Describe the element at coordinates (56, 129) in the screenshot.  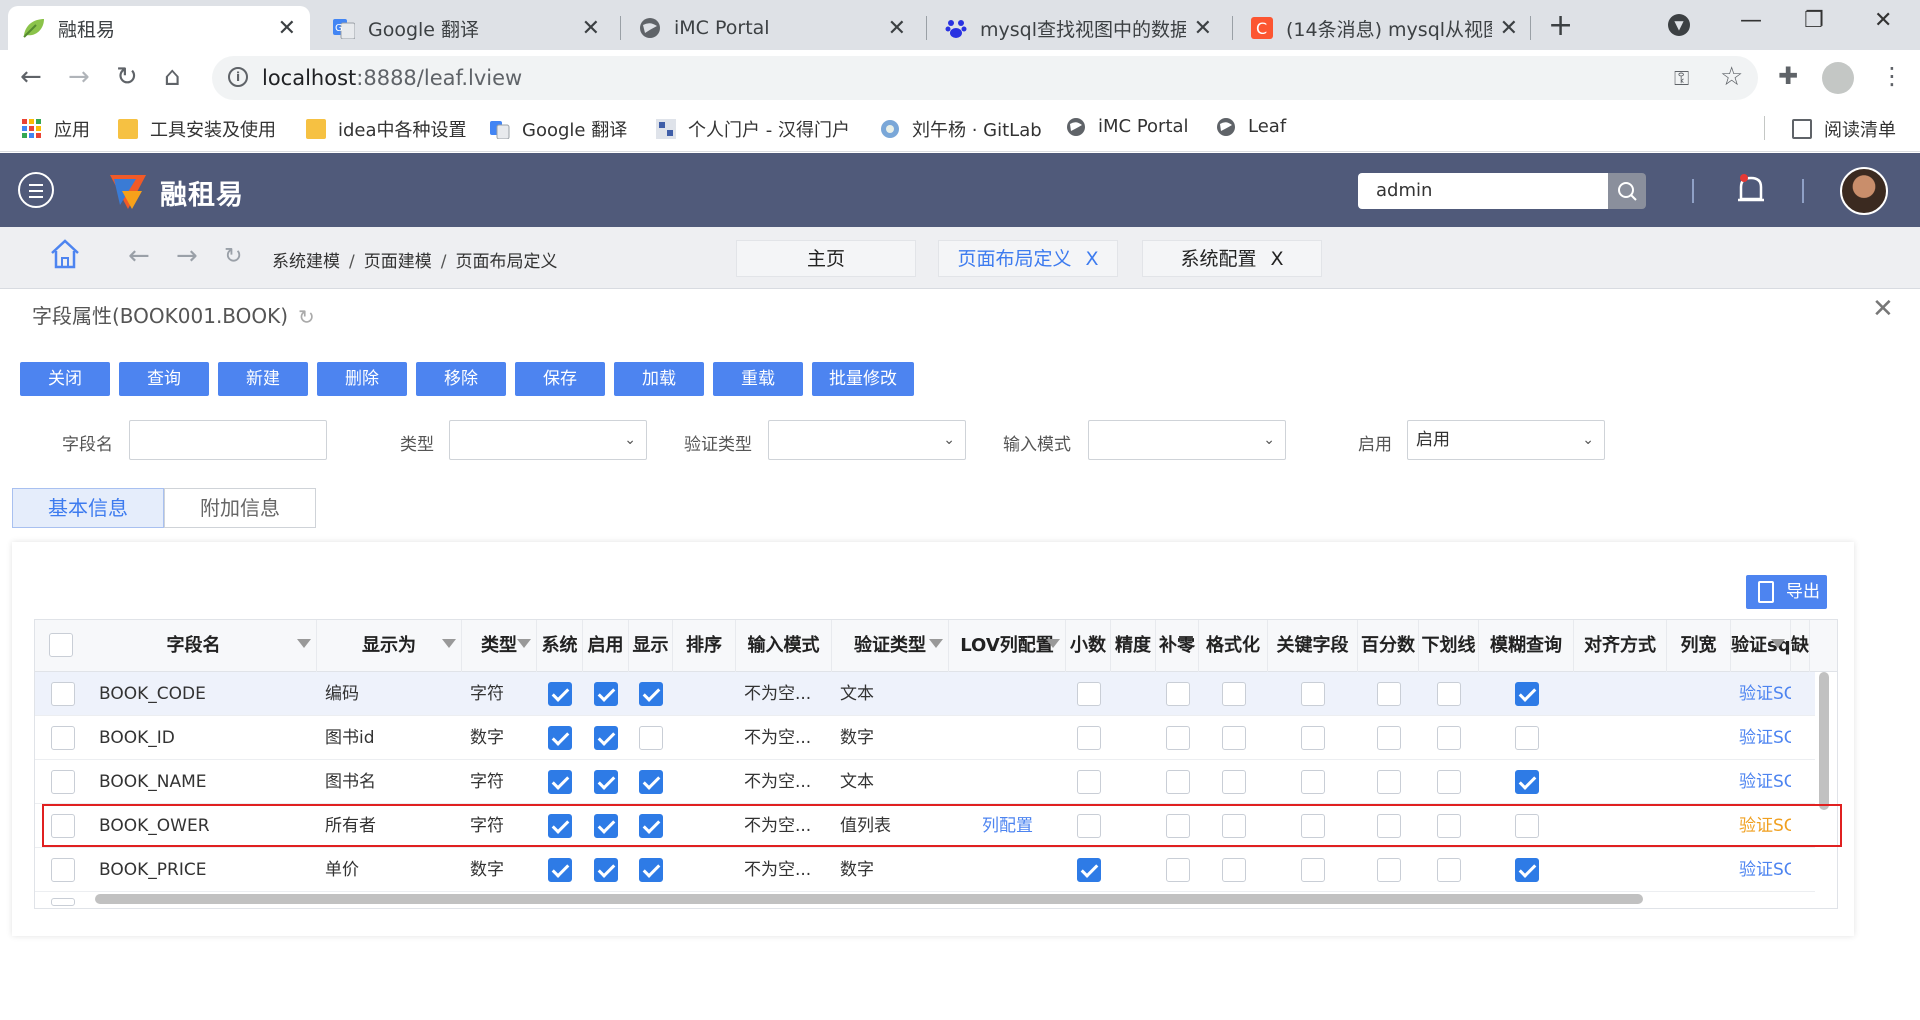
I see `bookmark-apps: 应用` at that location.